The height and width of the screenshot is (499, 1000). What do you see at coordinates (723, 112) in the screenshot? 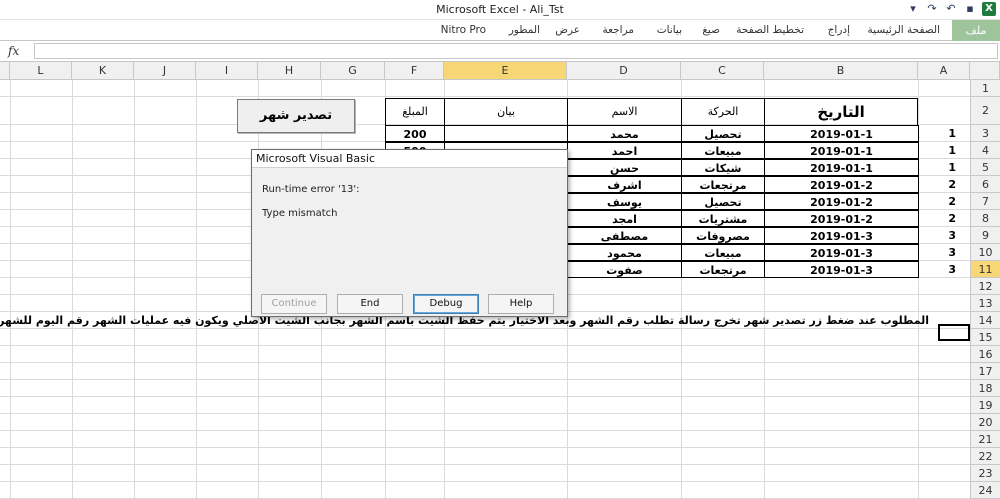
I see `header-movement: الحركة` at bounding box center [723, 112].